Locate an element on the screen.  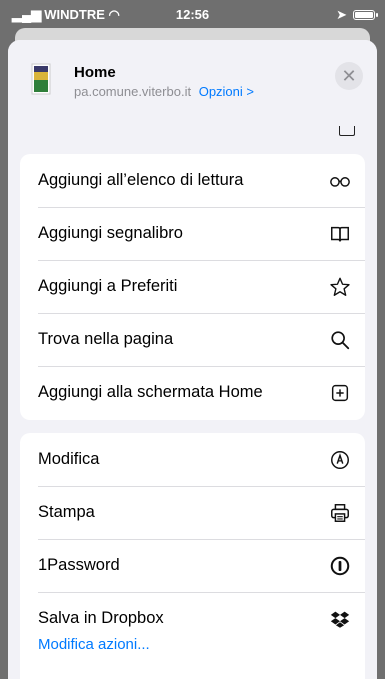
action-add-bookmark: Aggiungi segnalibro is located at coordinates (192, 233).